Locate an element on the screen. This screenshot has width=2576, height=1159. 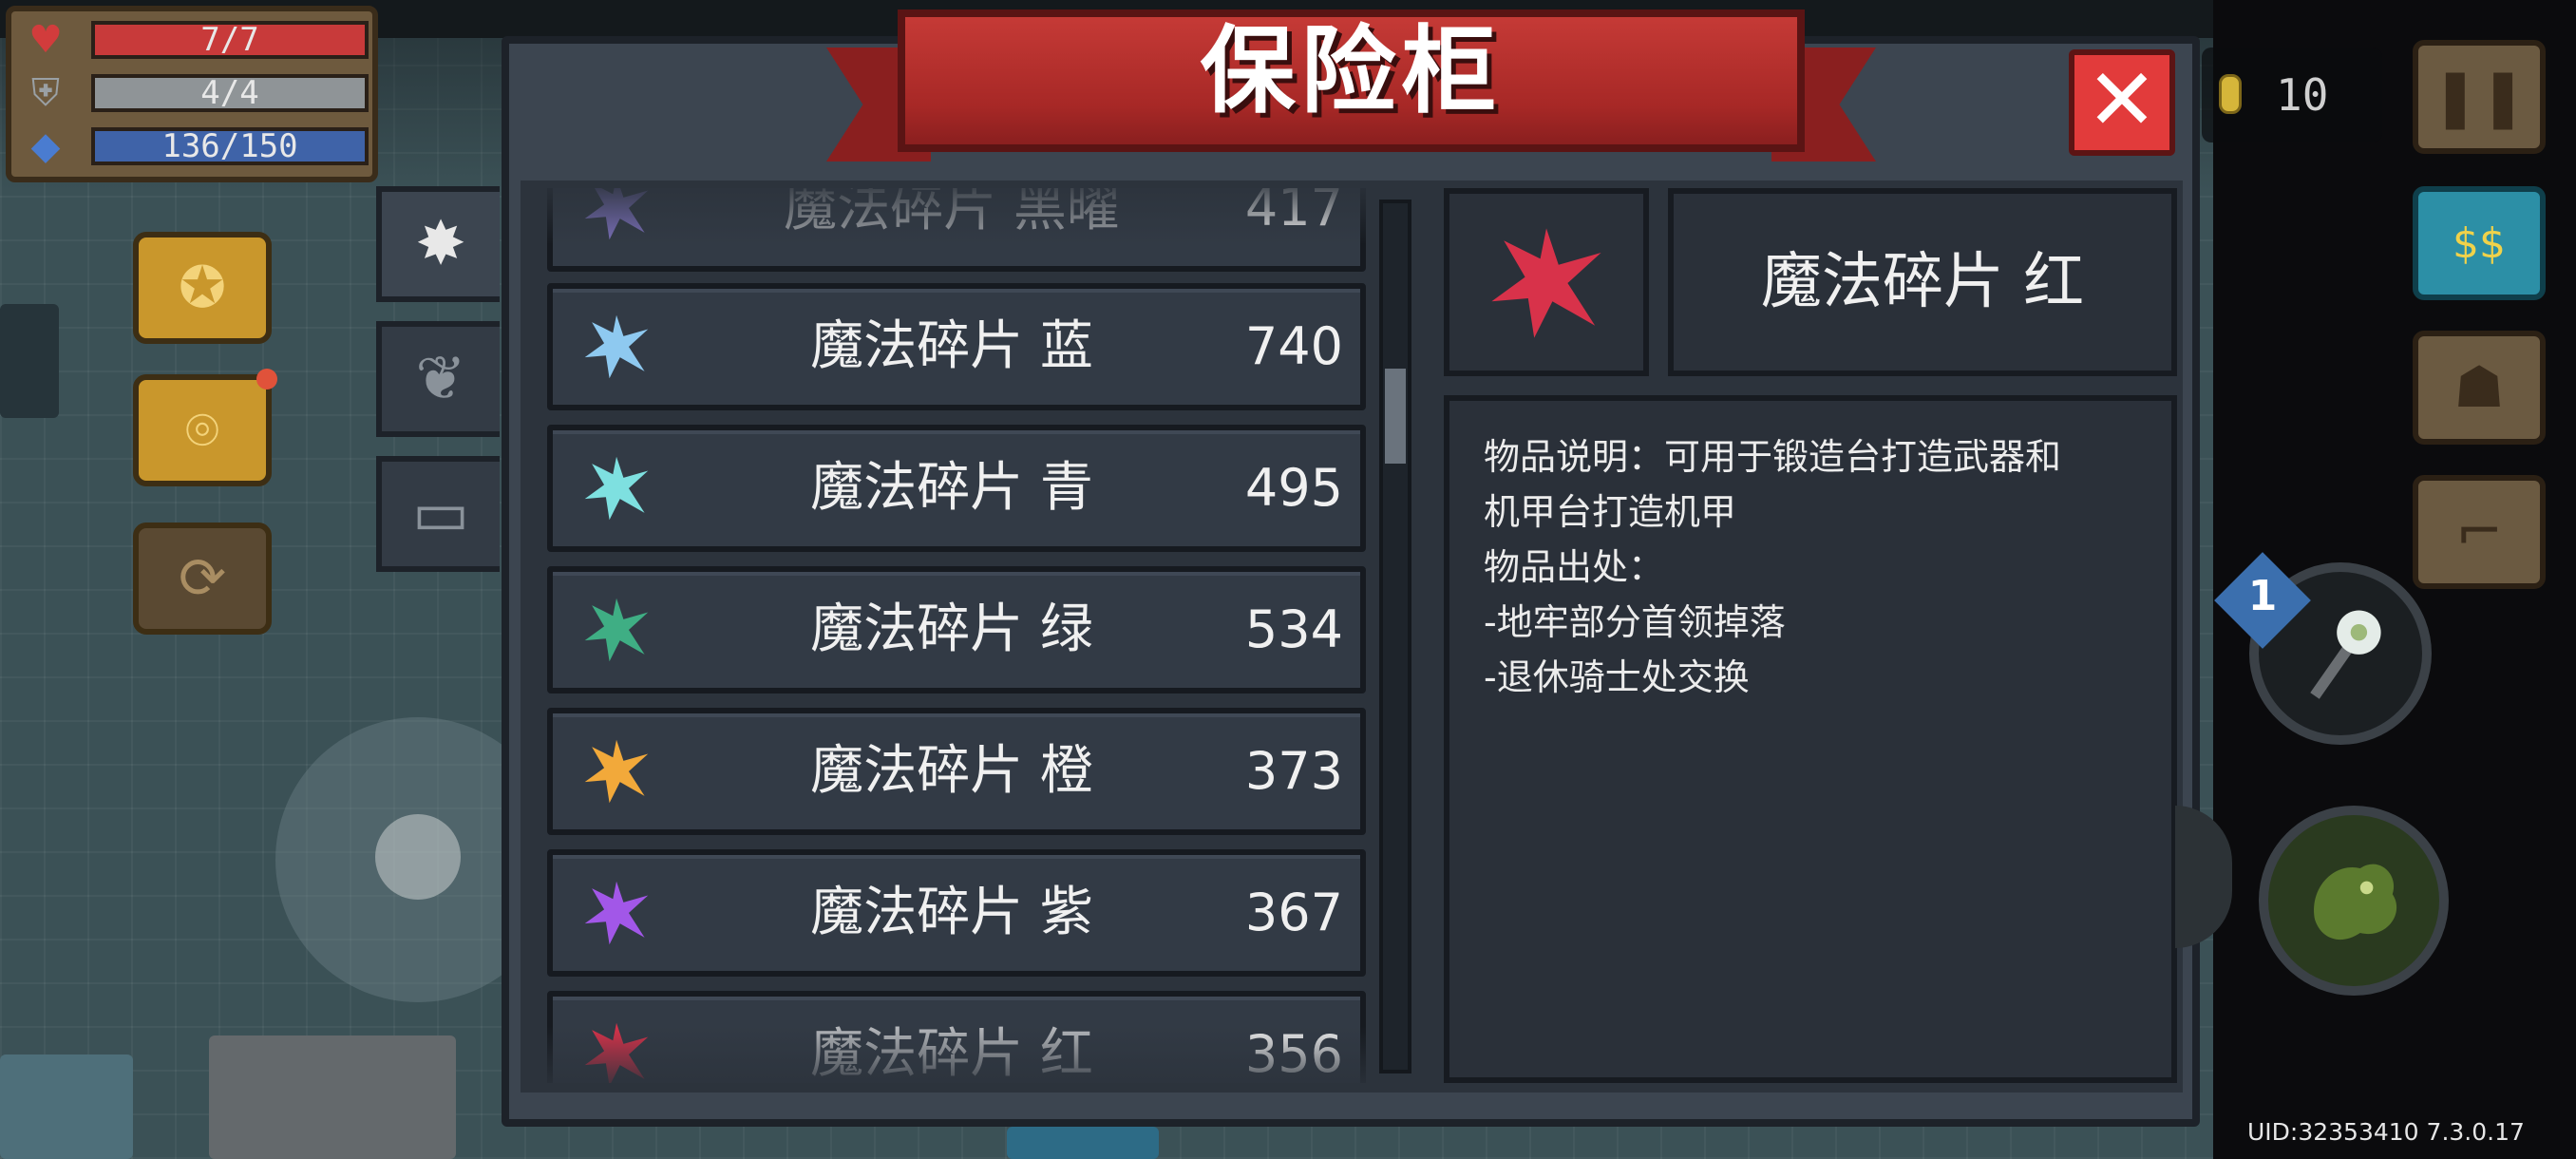
list-item: 魔法碎片 橙 373 is located at coordinates (956, 771).